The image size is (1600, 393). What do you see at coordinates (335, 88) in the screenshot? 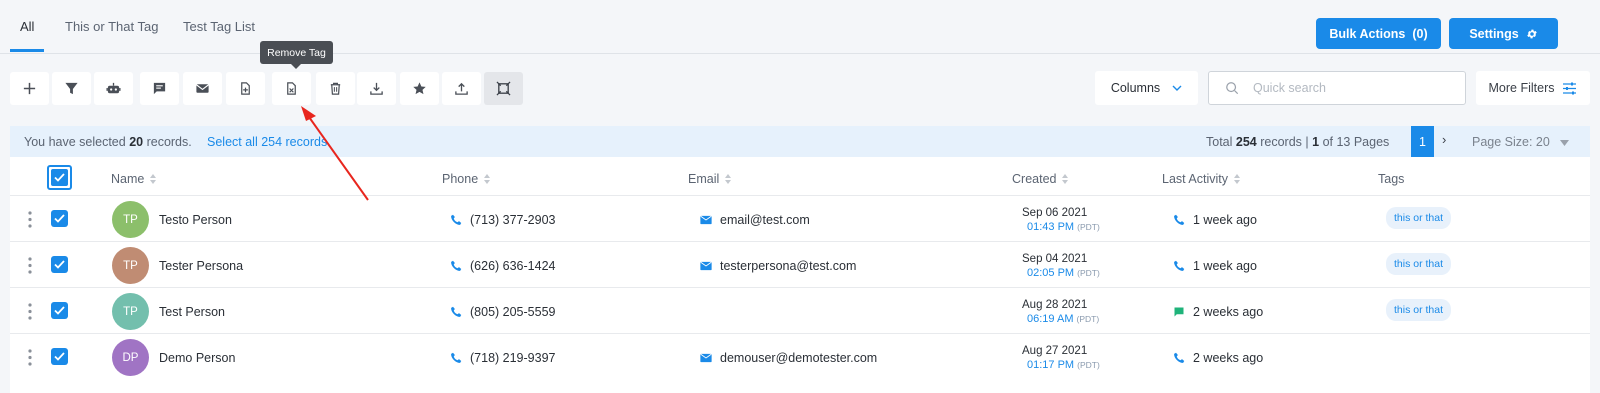
I see `delete-button` at bounding box center [335, 88].